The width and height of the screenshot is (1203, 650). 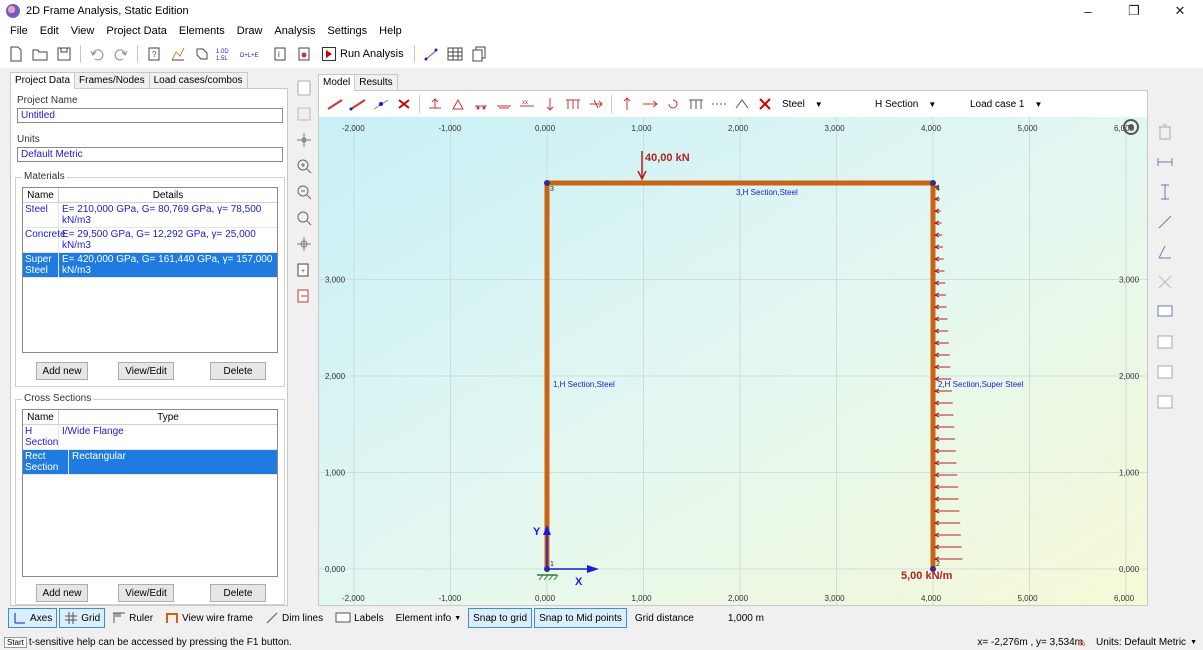 What do you see at coordinates (250, 31) in the screenshot?
I see `menu-draw: Draw` at bounding box center [250, 31].